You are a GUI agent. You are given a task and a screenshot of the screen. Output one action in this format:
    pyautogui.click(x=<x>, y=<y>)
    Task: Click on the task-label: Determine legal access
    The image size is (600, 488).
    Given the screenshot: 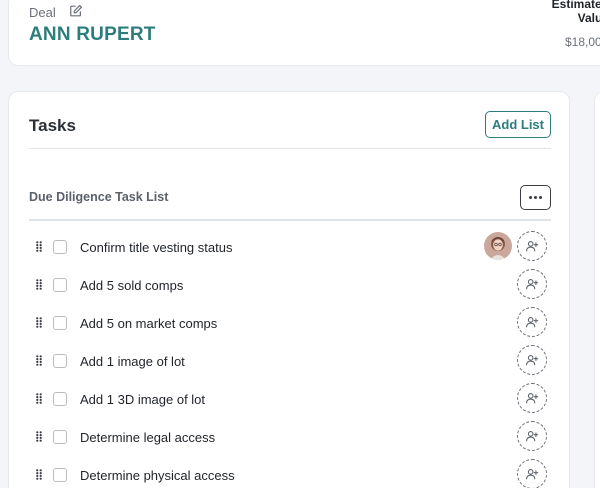 What is the action you would take?
    pyautogui.click(x=148, y=437)
    